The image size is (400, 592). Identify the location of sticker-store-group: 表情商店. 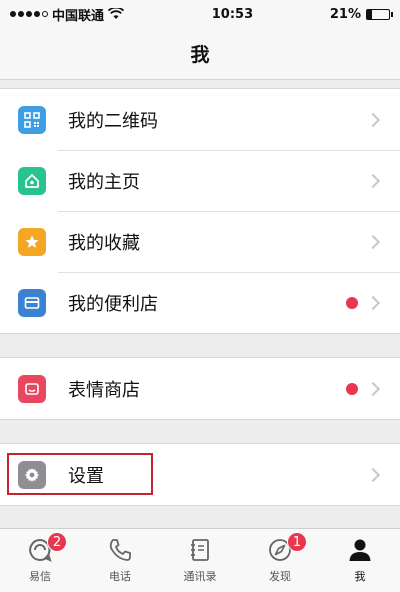
(200, 388).